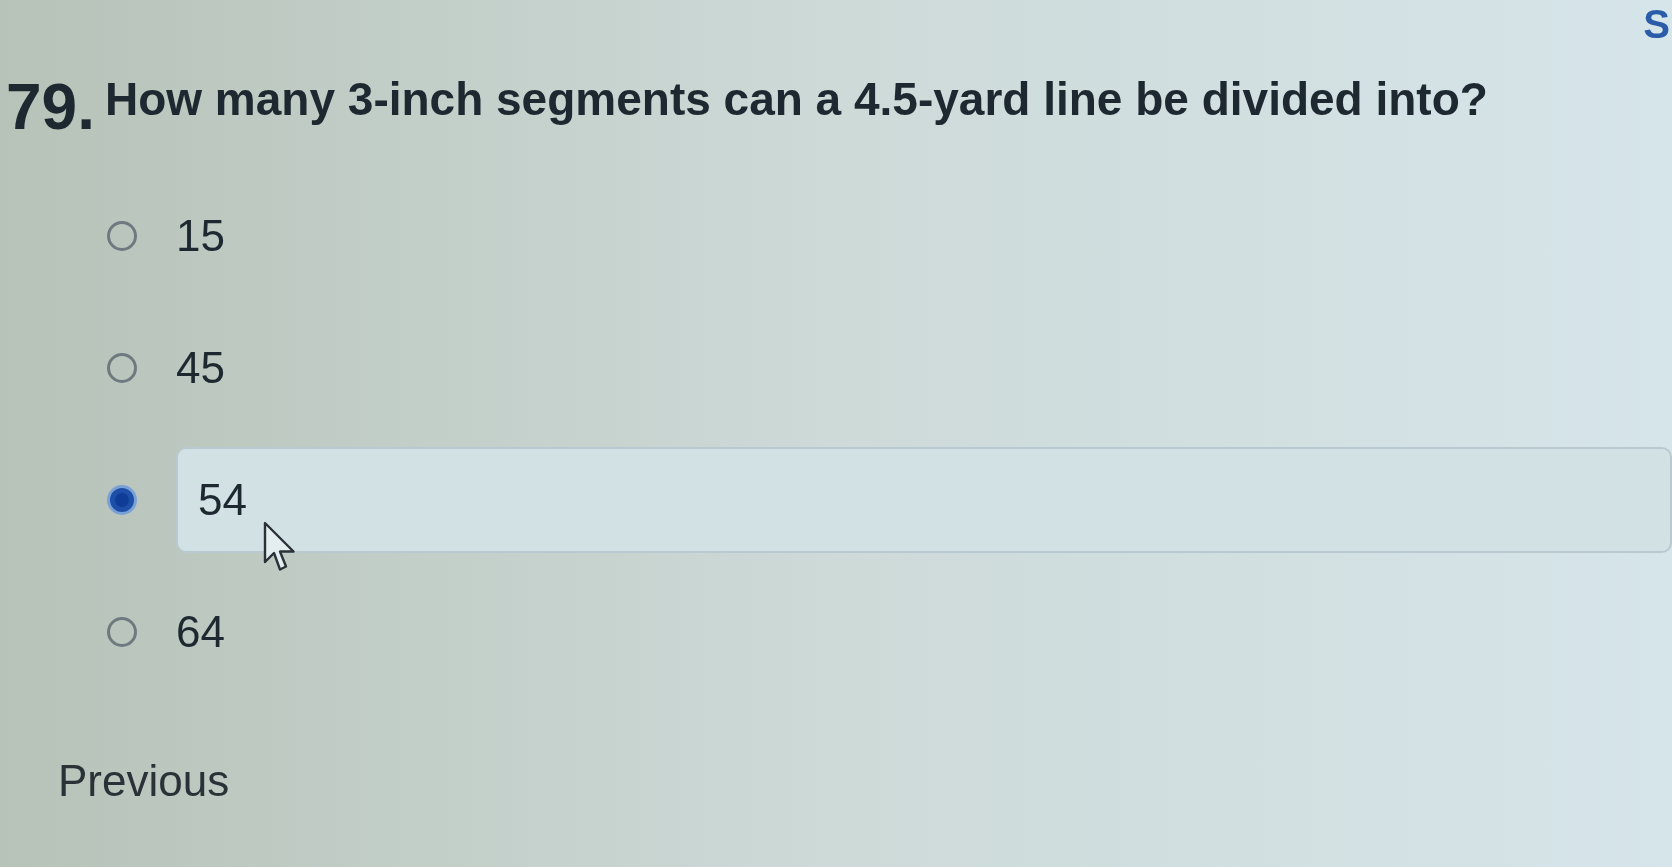 The image size is (1672, 867). Describe the element at coordinates (144, 780) in the screenshot. I see `previous-link: Previous` at that location.